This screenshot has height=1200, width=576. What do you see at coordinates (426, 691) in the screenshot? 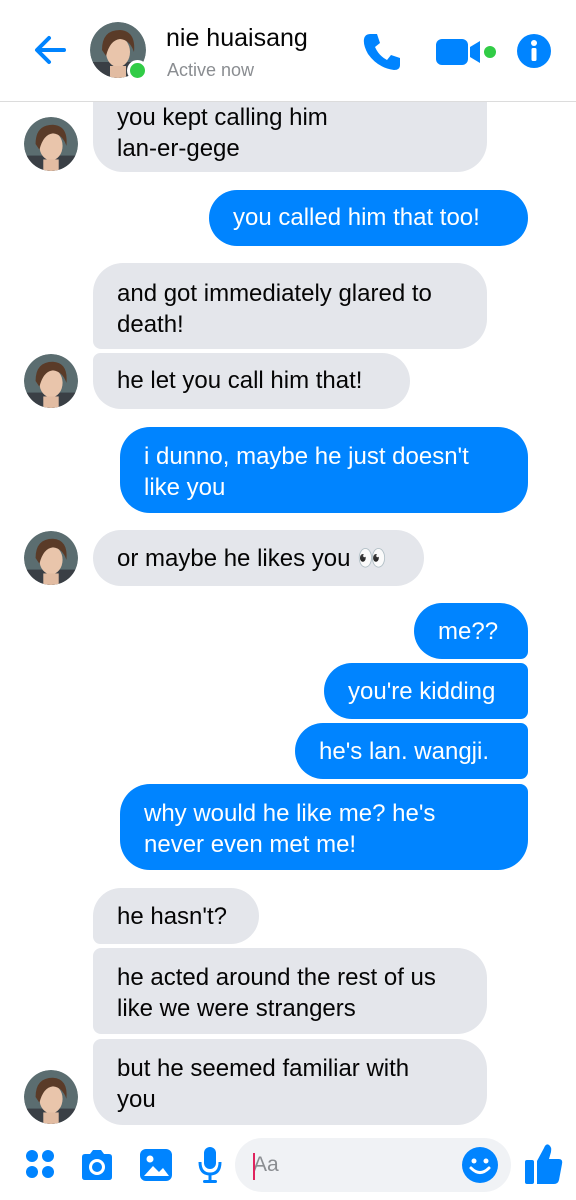
I see `message-bubble-outgoing: you're kidding` at bounding box center [426, 691].